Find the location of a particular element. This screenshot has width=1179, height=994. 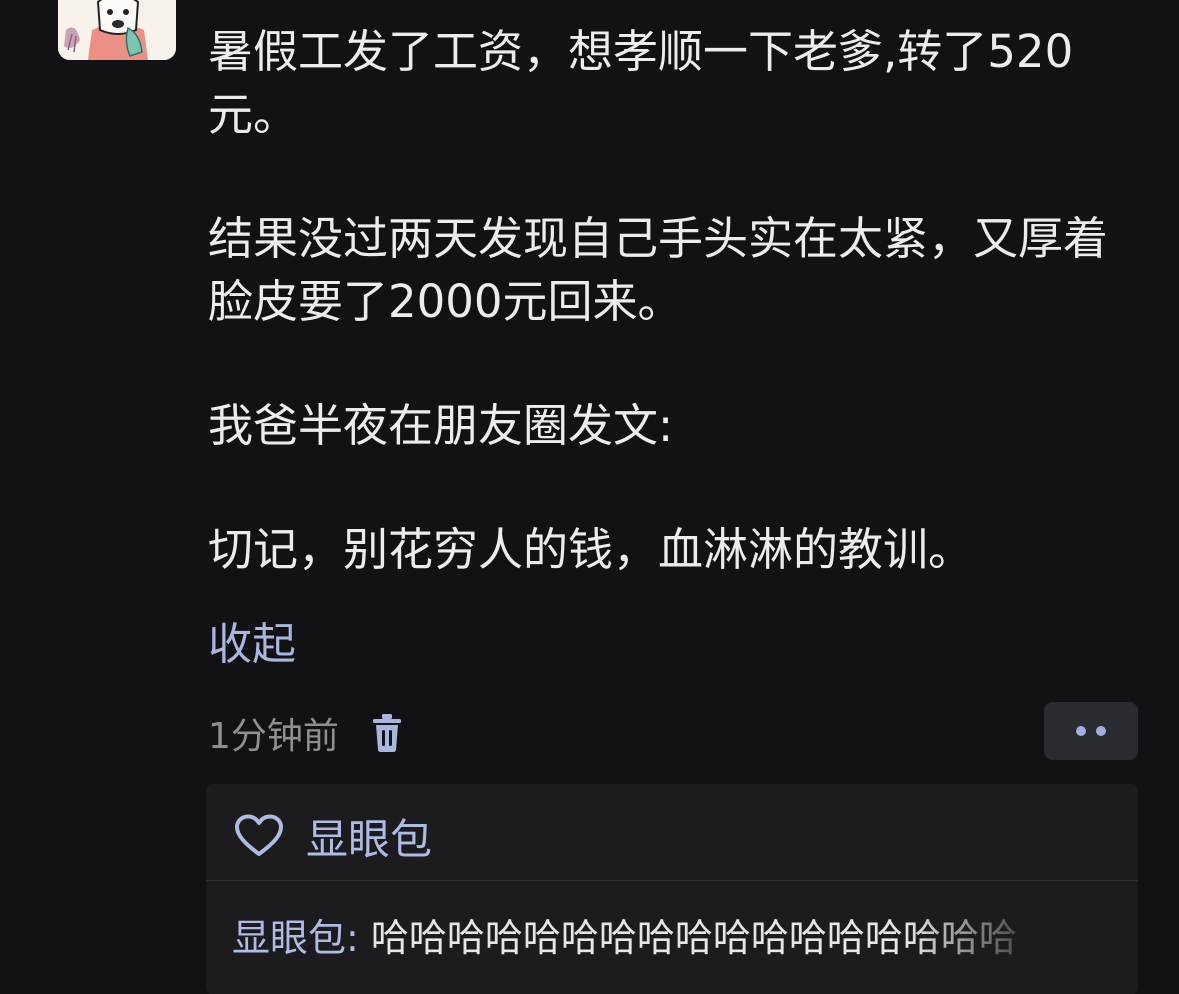

post-paragraph: 切记，别花穷人的钱，血淋淋的教训。 is located at coordinates (591, 549).